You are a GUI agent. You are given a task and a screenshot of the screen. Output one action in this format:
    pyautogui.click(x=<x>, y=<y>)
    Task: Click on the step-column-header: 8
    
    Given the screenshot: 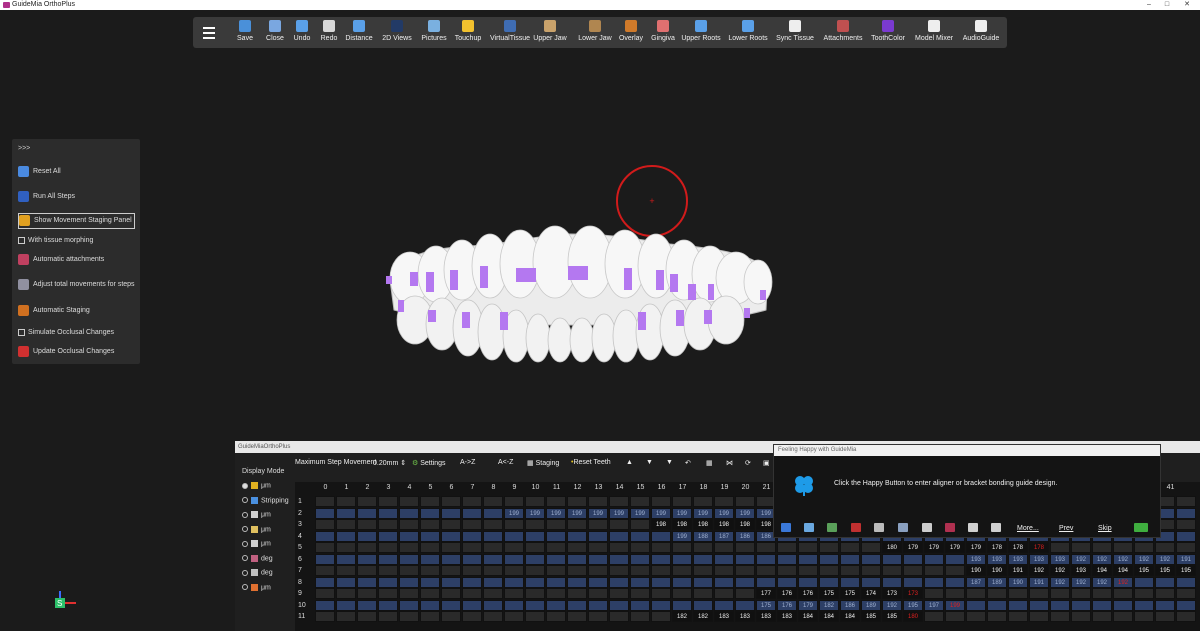 What is the action you would take?
    pyautogui.click(x=493, y=487)
    